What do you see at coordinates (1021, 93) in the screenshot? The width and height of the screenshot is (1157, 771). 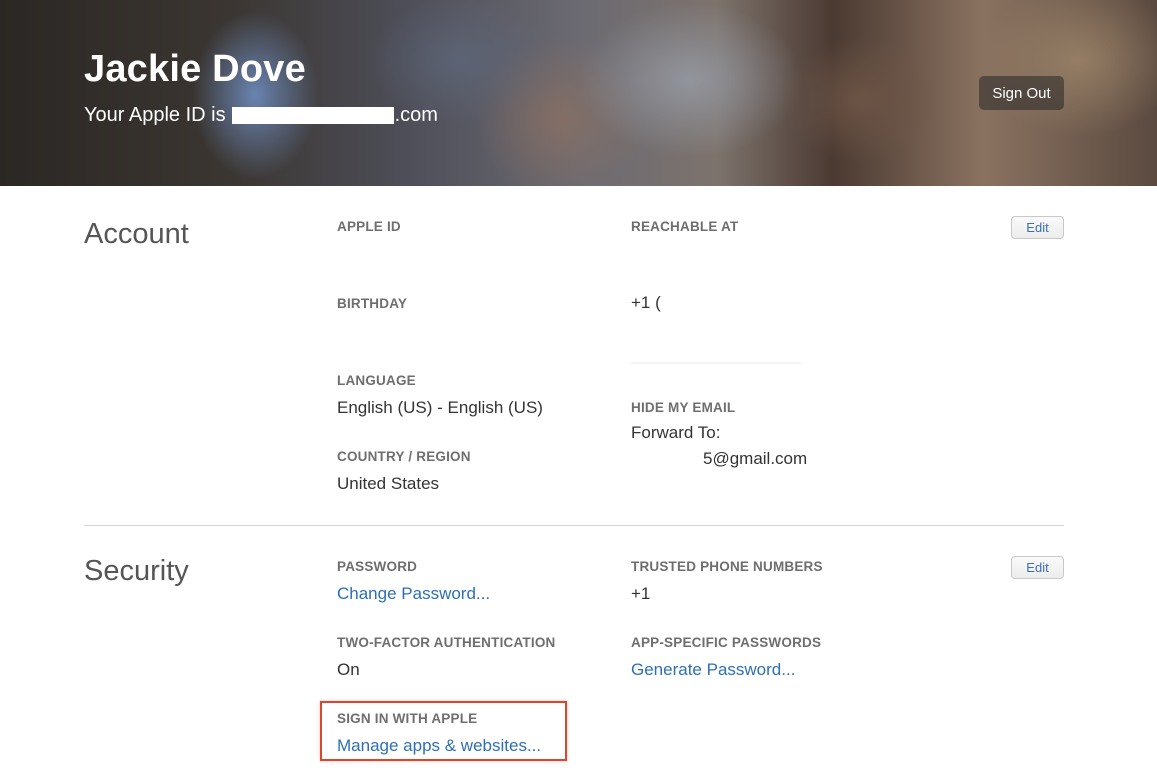 I see `sign-out-button: Sign Out` at bounding box center [1021, 93].